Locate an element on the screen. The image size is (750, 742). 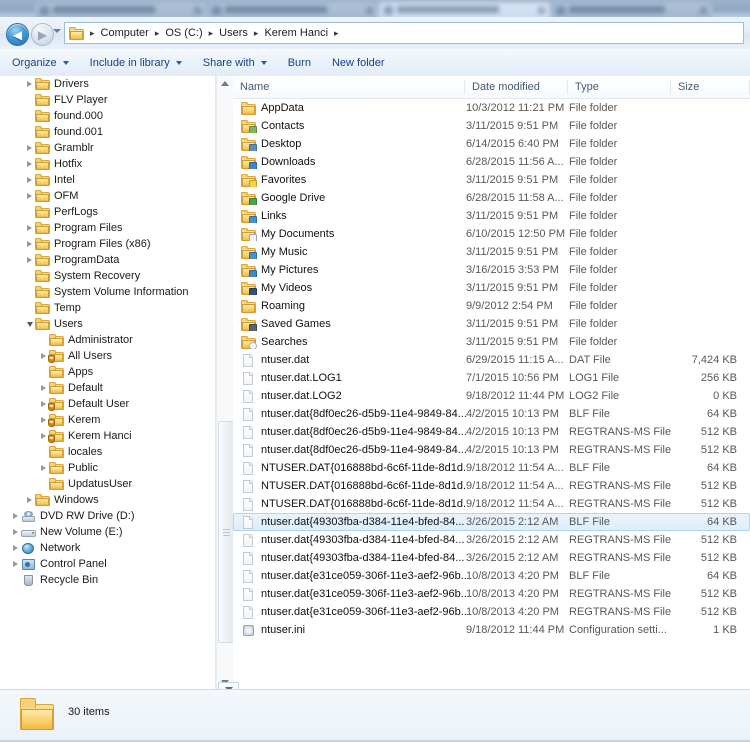
file-list-row: Roaming 9/9/2012 2:54 PM File folder is located at coordinates (491, 306).